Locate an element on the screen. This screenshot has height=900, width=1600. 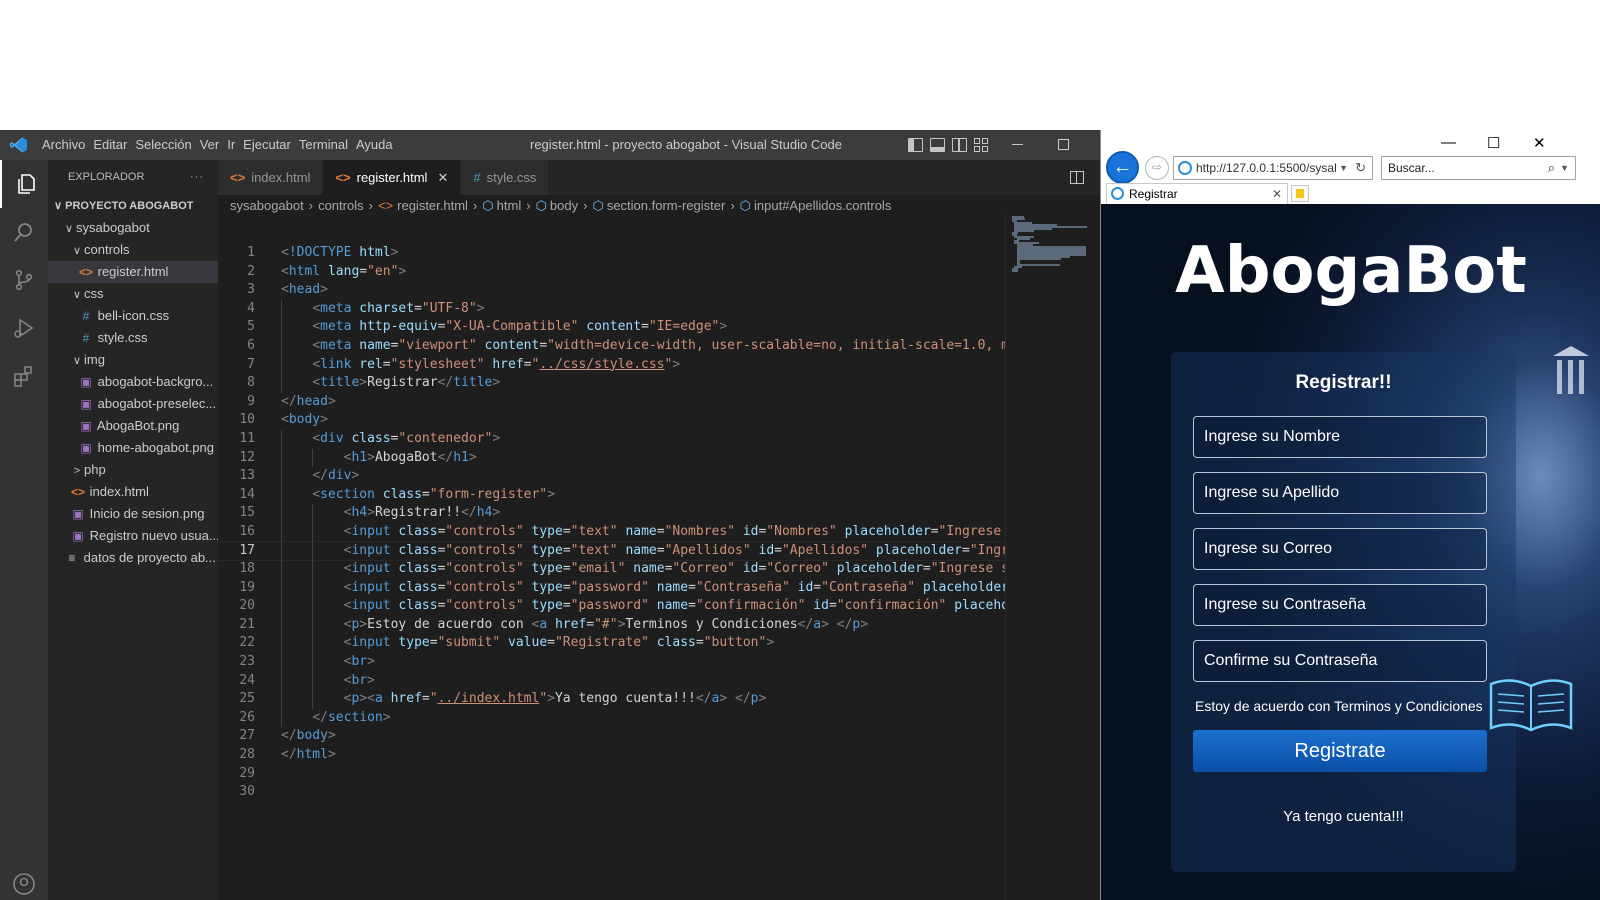
more-actions-icon: ··· is located at coordinates (197, 177).